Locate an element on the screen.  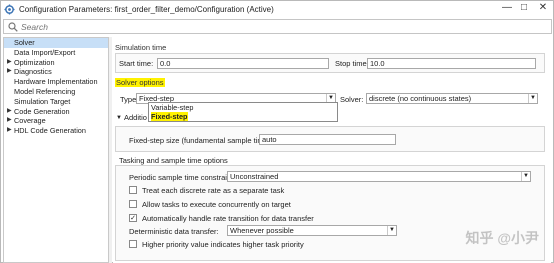
solver-label: Solver: is located at coordinates (352, 99).